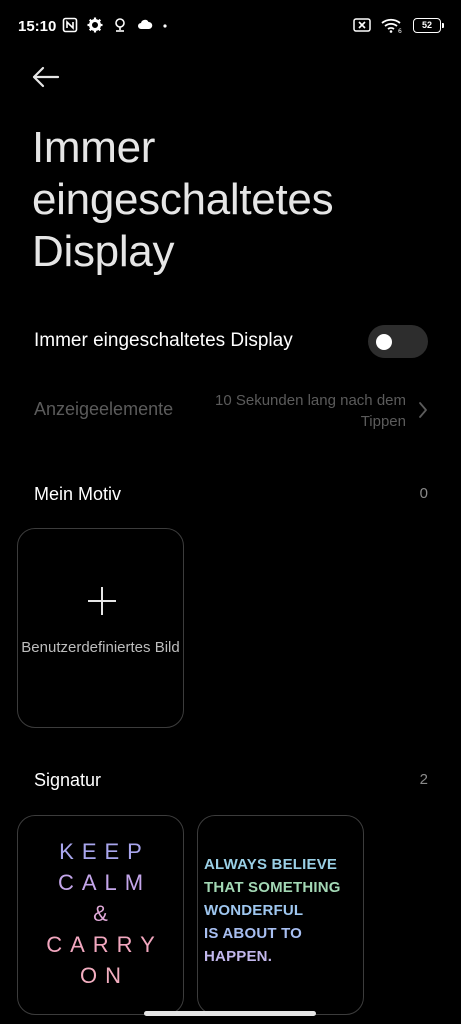  Describe the element at coordinates (68, 780) in the screenshot. I see `signatur-title: Signatur` at that location.